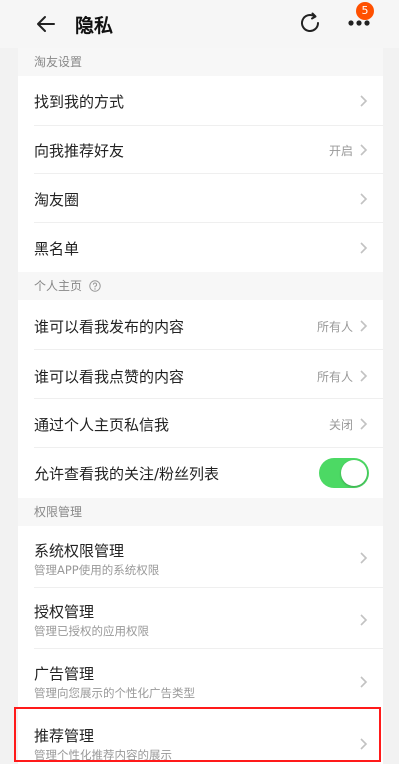 The height and width of the screenshot is (764, 399). I want to click on row-find-me: 找到我的方式, so click(200, 101).